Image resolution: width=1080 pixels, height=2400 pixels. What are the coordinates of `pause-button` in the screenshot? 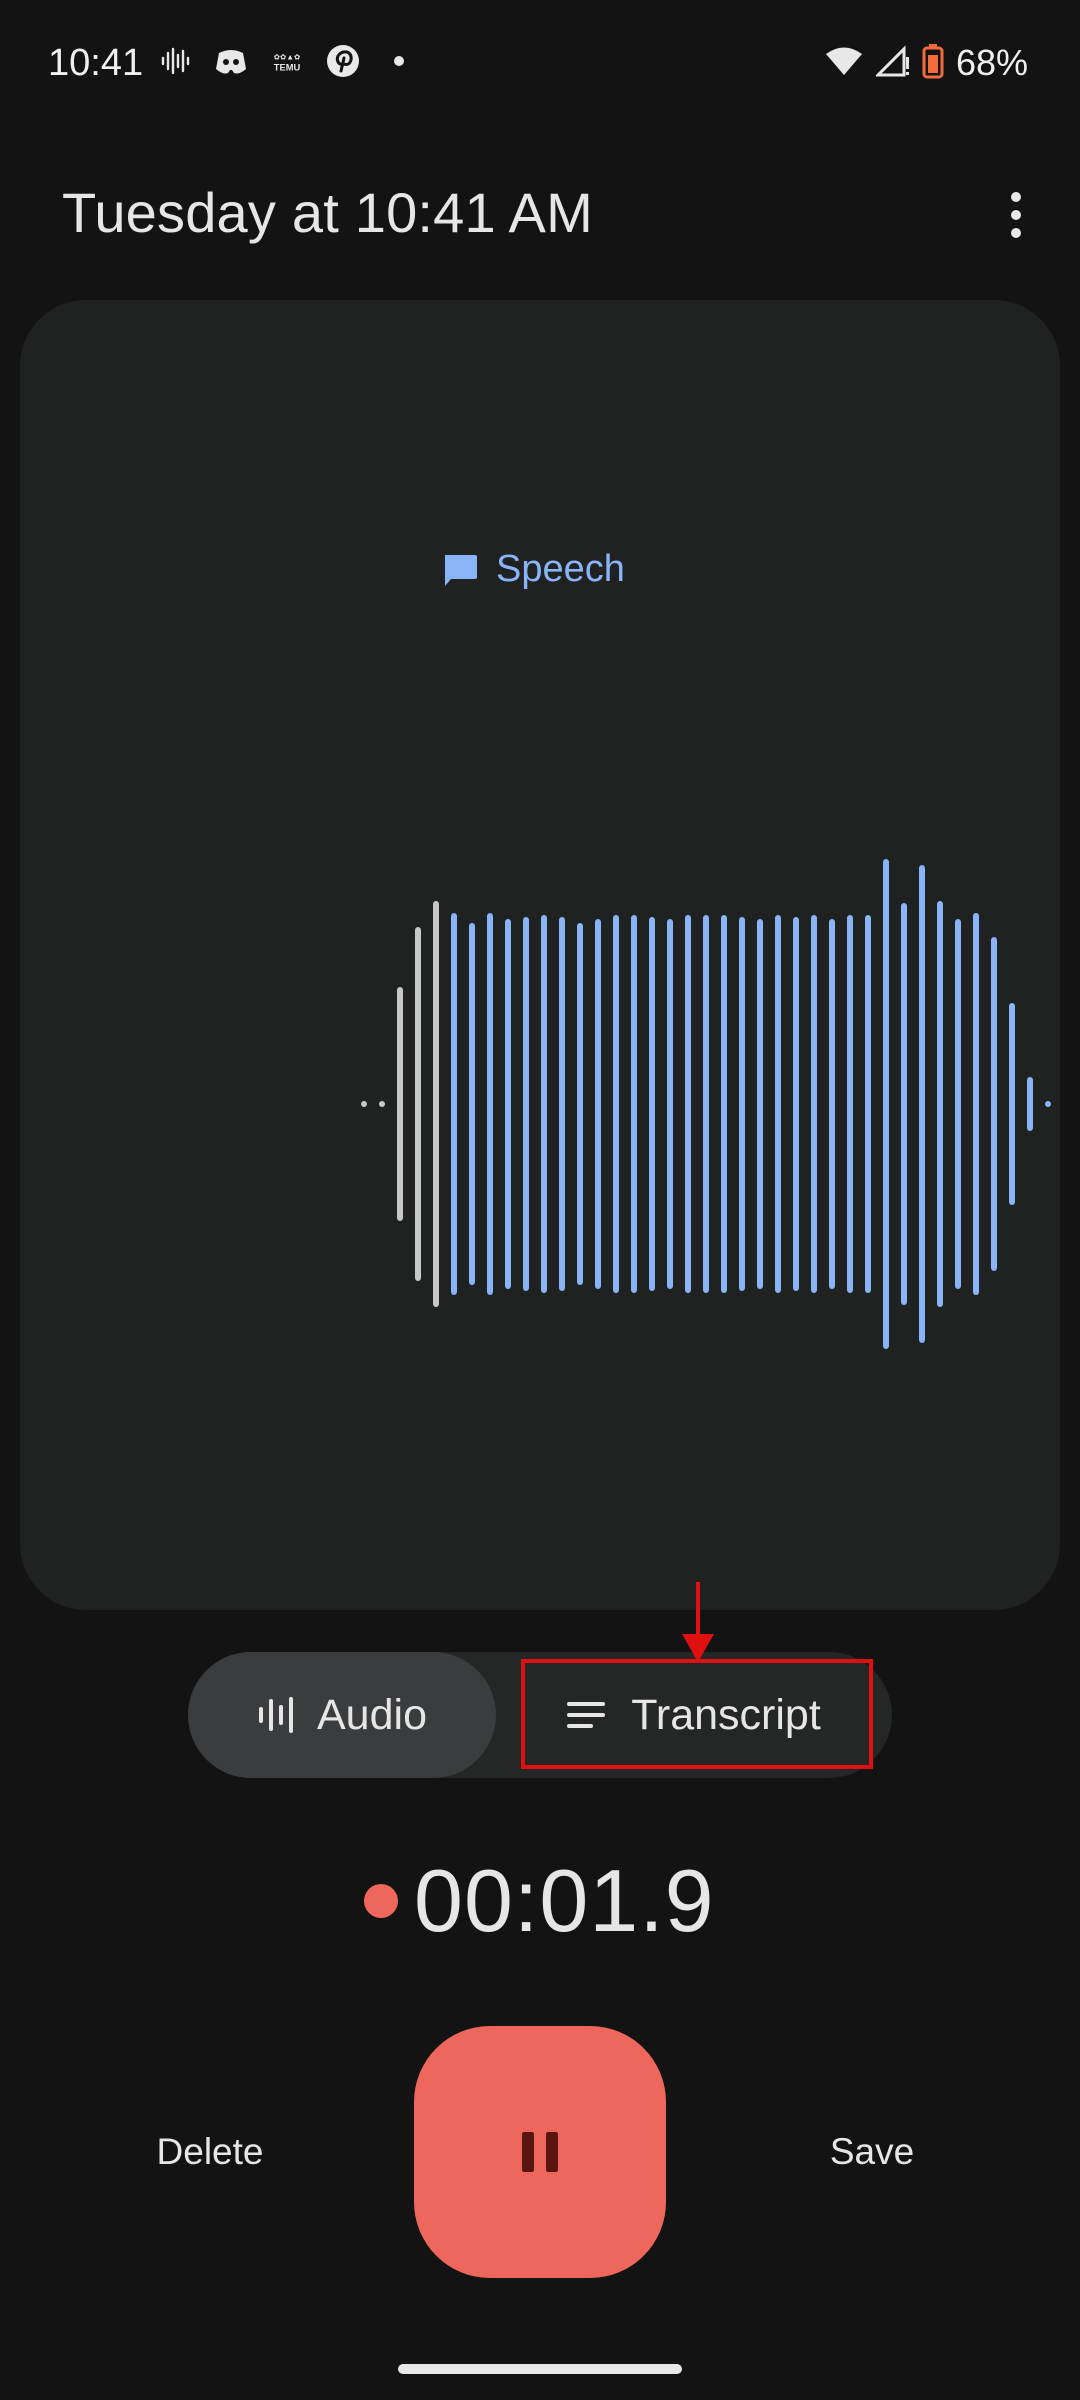 It's located at (540, 2152).